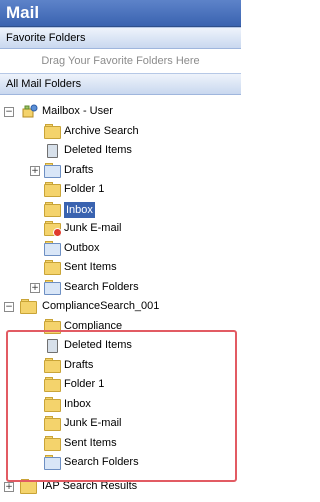 The image size is (320, 502). Describe the element at coordinates (120, 61) in the screenshot. I see `favorite-folders-drop-hint: Drag Your Favorite Folders Here` at that location.